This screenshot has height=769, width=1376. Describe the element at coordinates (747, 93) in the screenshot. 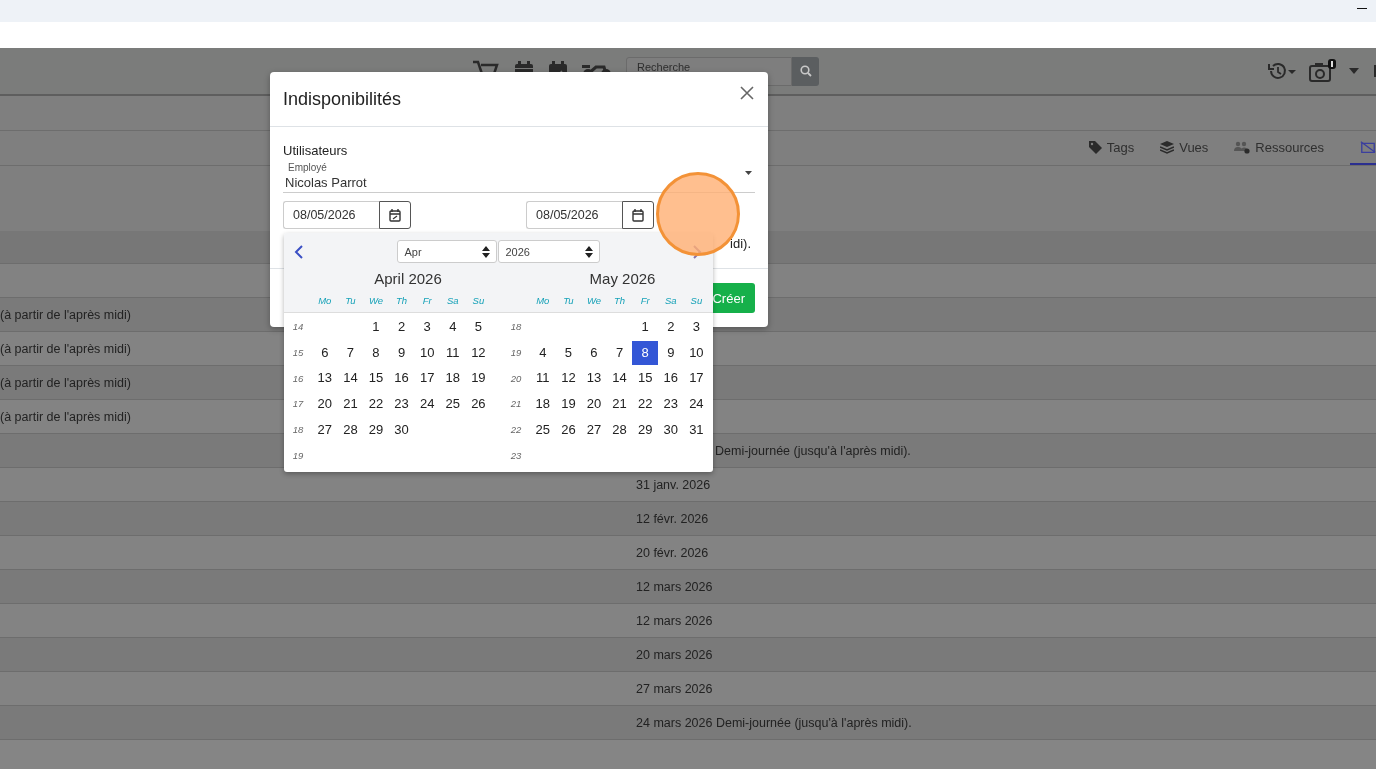

I see `close-icon` at that location.